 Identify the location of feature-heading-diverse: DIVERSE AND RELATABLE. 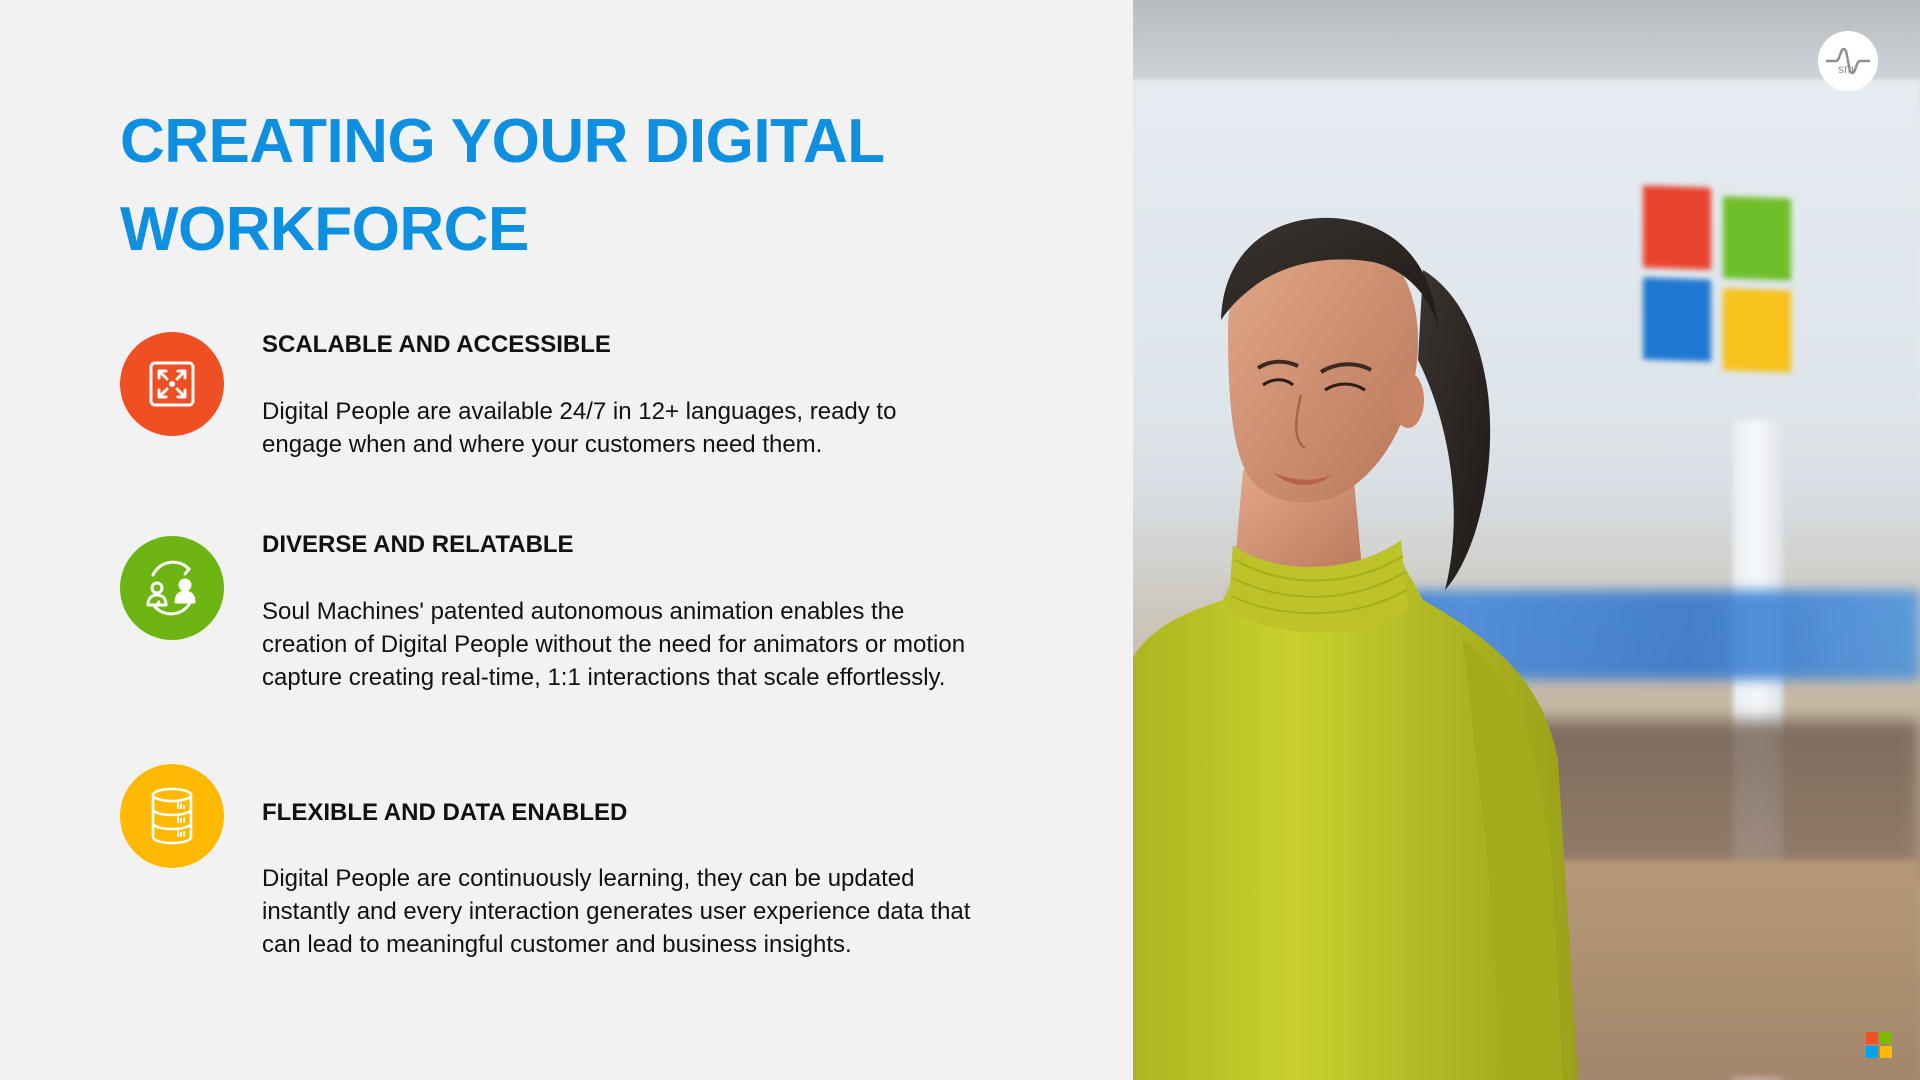
(418, 544).